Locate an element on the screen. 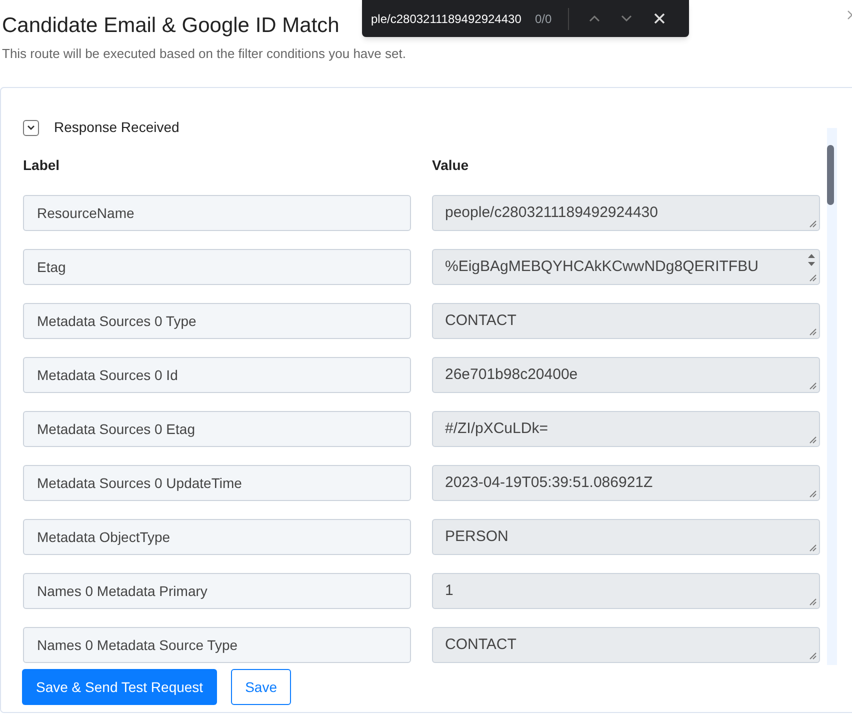  spinner-arrows-icon is located at coordinates (811, 260).